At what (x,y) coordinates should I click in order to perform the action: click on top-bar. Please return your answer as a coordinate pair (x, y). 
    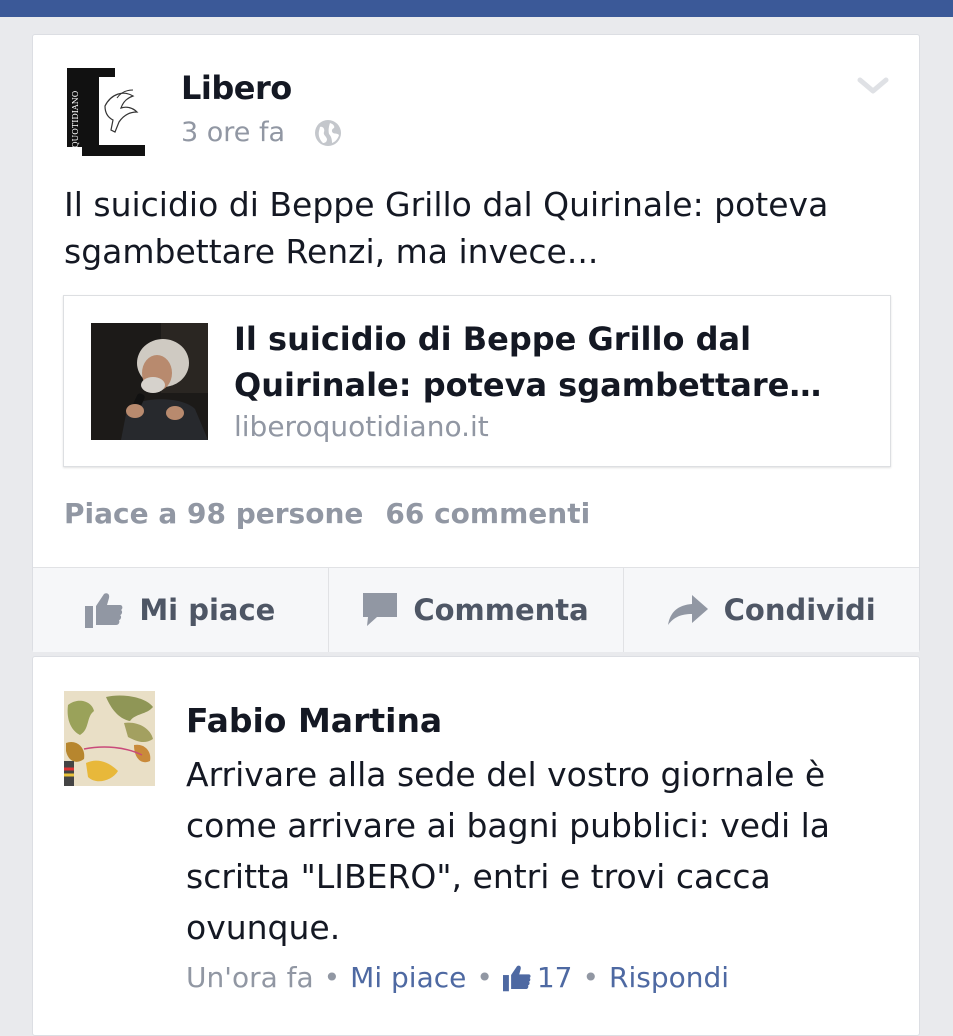
    Looking at the image, I should click on (476, 8).